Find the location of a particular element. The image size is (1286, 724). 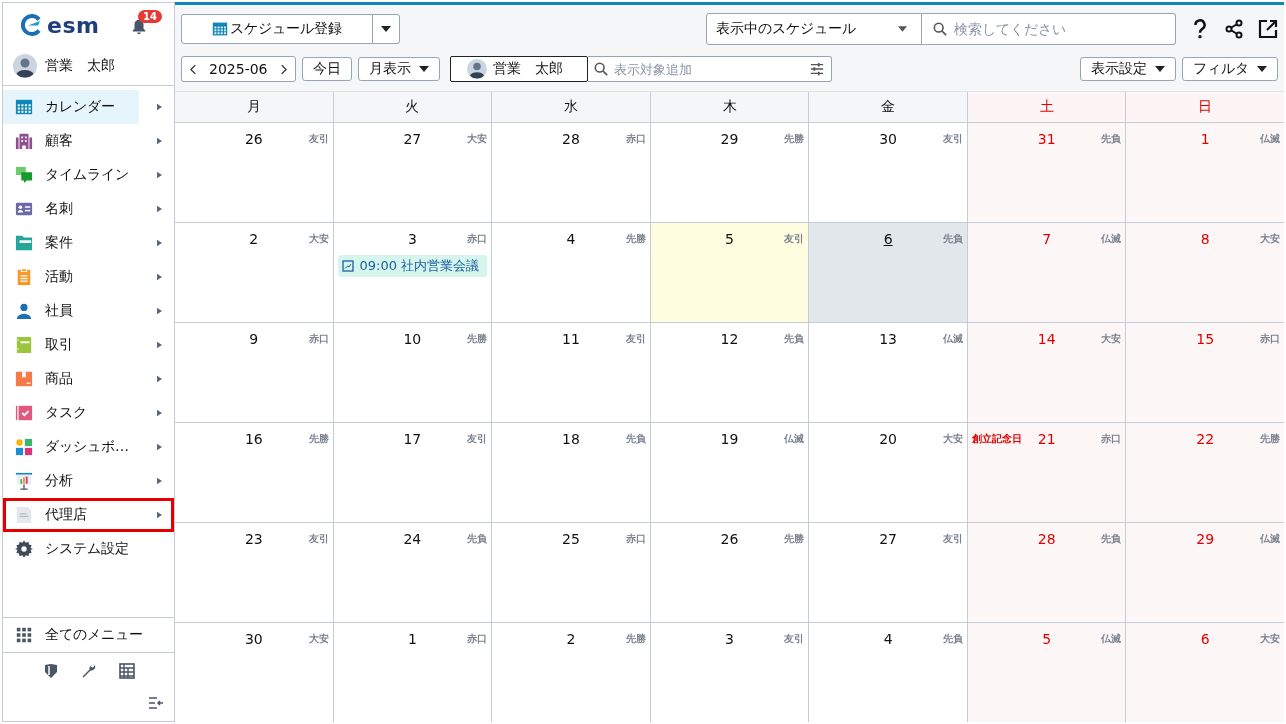

caret-icon is located at coordinates (386, 29).